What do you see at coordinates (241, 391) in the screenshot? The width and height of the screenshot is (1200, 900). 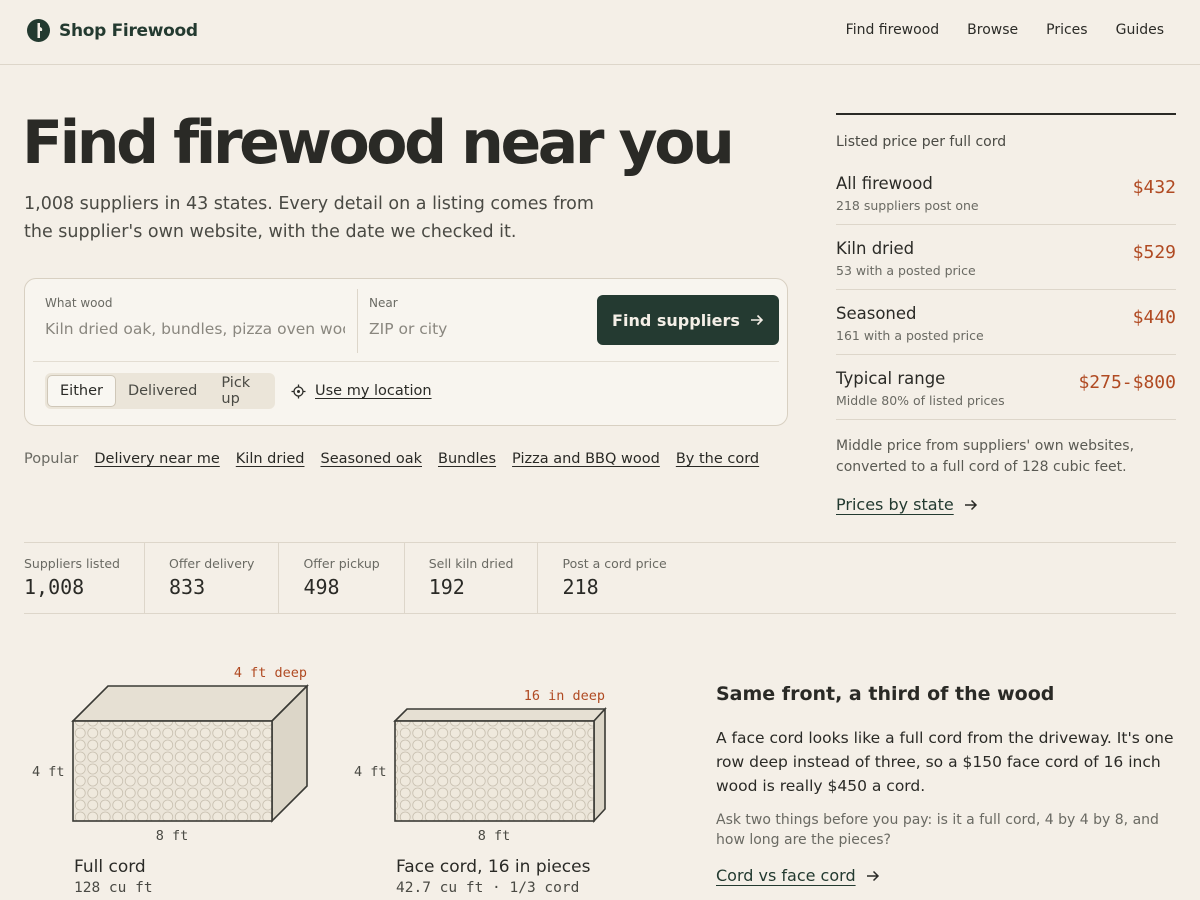 I see `mode-pick-up: Pick up` at bounding box center [241, 391].